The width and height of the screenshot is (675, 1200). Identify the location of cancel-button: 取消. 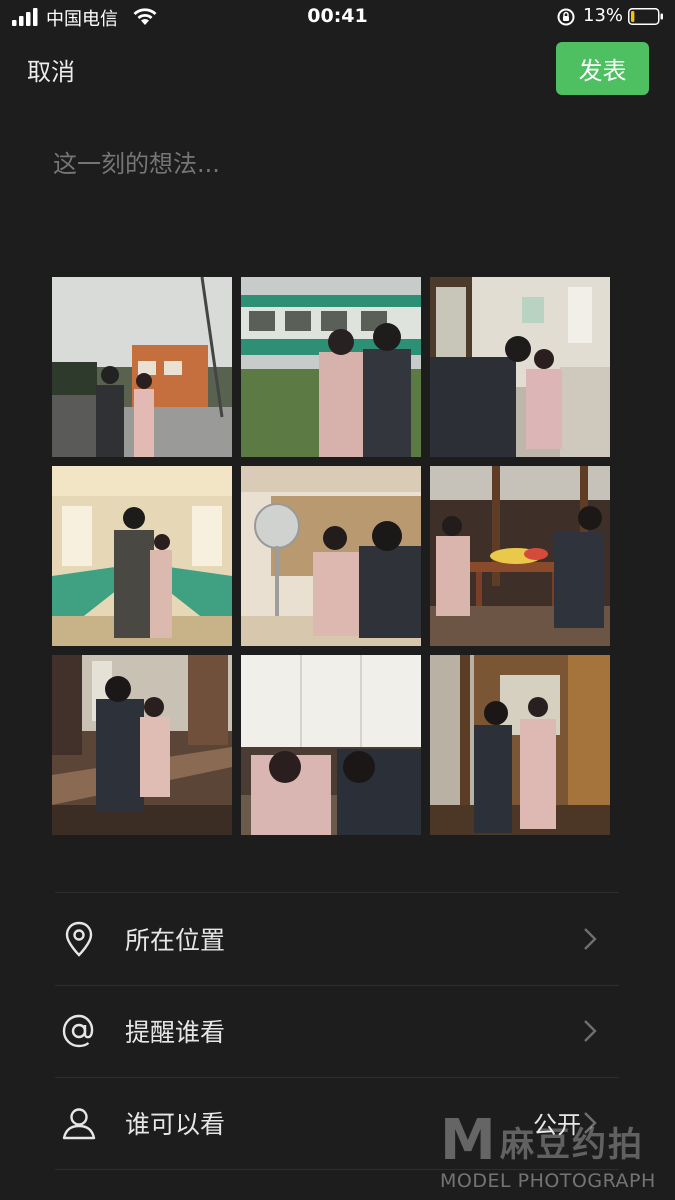
(51, 69).